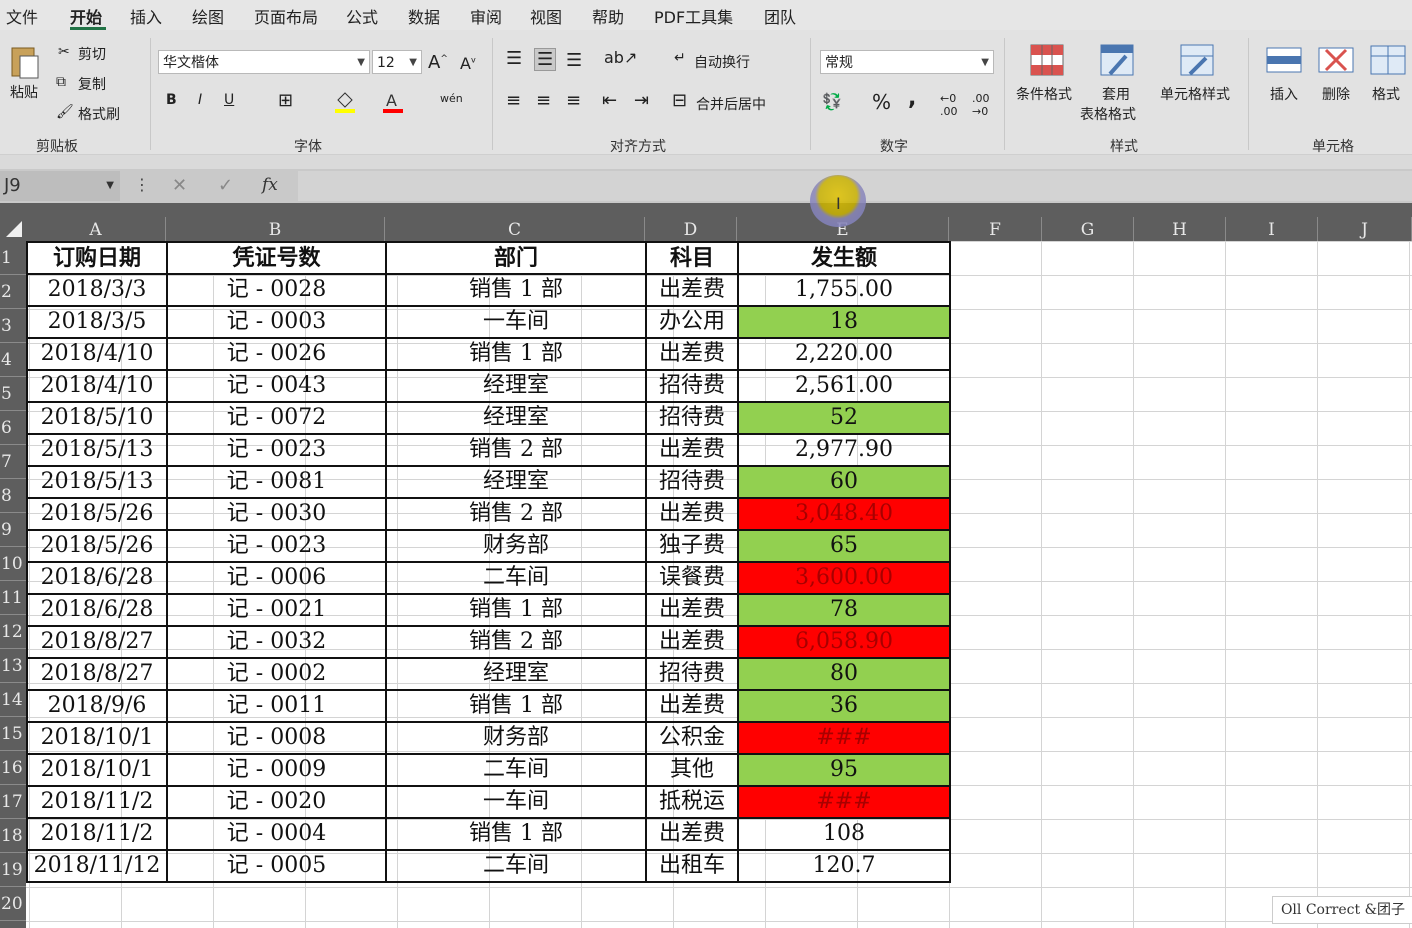 This screenshot has height=928, width=1412. Describe the element at coordinates (641, 100) in the screenshot. I see `increase-indent-icon: ⇥` at that location.